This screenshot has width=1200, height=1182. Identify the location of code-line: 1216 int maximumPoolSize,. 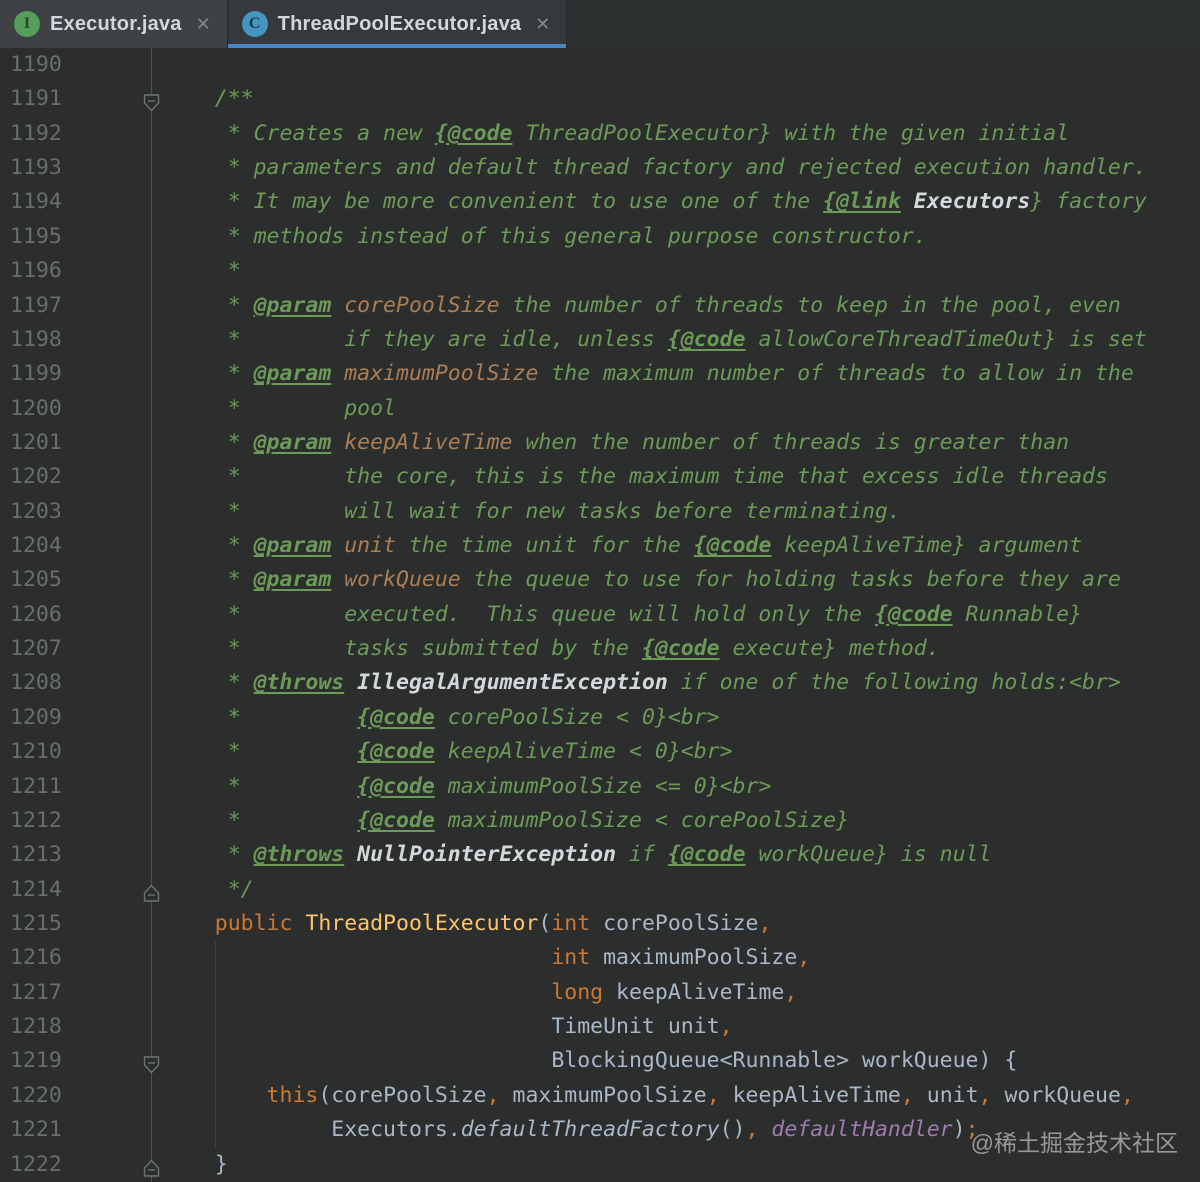
(600, 958).